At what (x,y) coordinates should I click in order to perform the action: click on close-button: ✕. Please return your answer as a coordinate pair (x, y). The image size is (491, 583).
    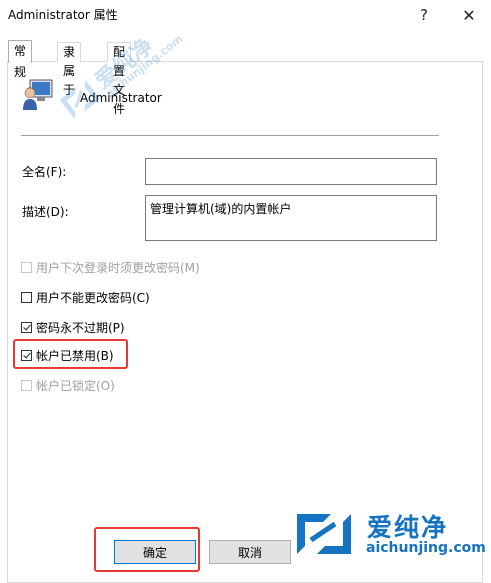
    Looking at the image, I should click on (469, 15).